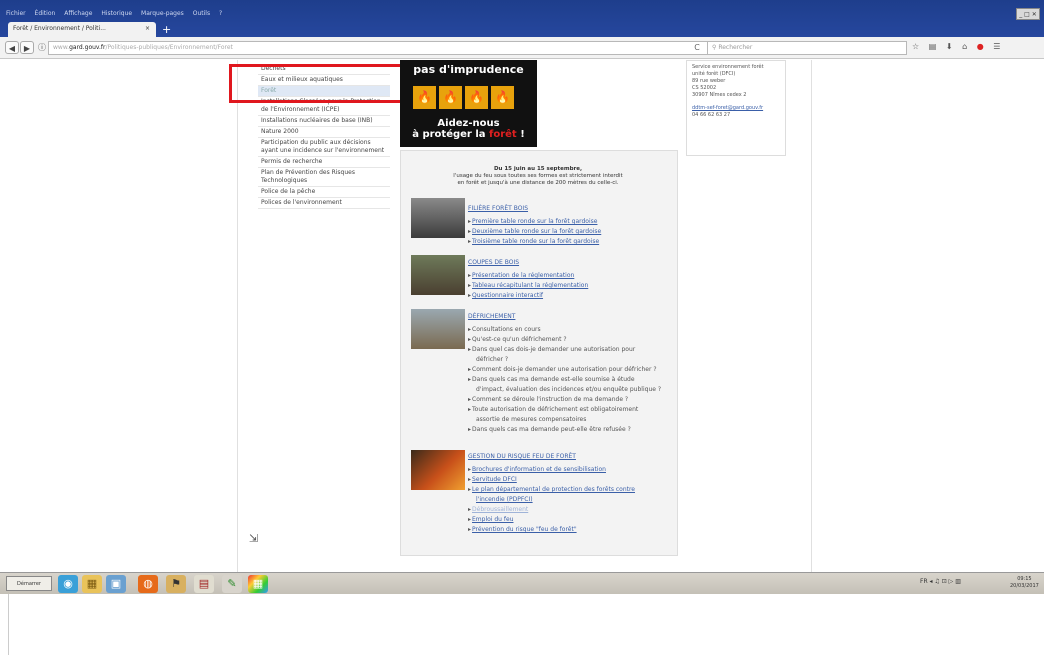  I want to click on coupes-link: Présentation de la réglementation, so click(528, 276).